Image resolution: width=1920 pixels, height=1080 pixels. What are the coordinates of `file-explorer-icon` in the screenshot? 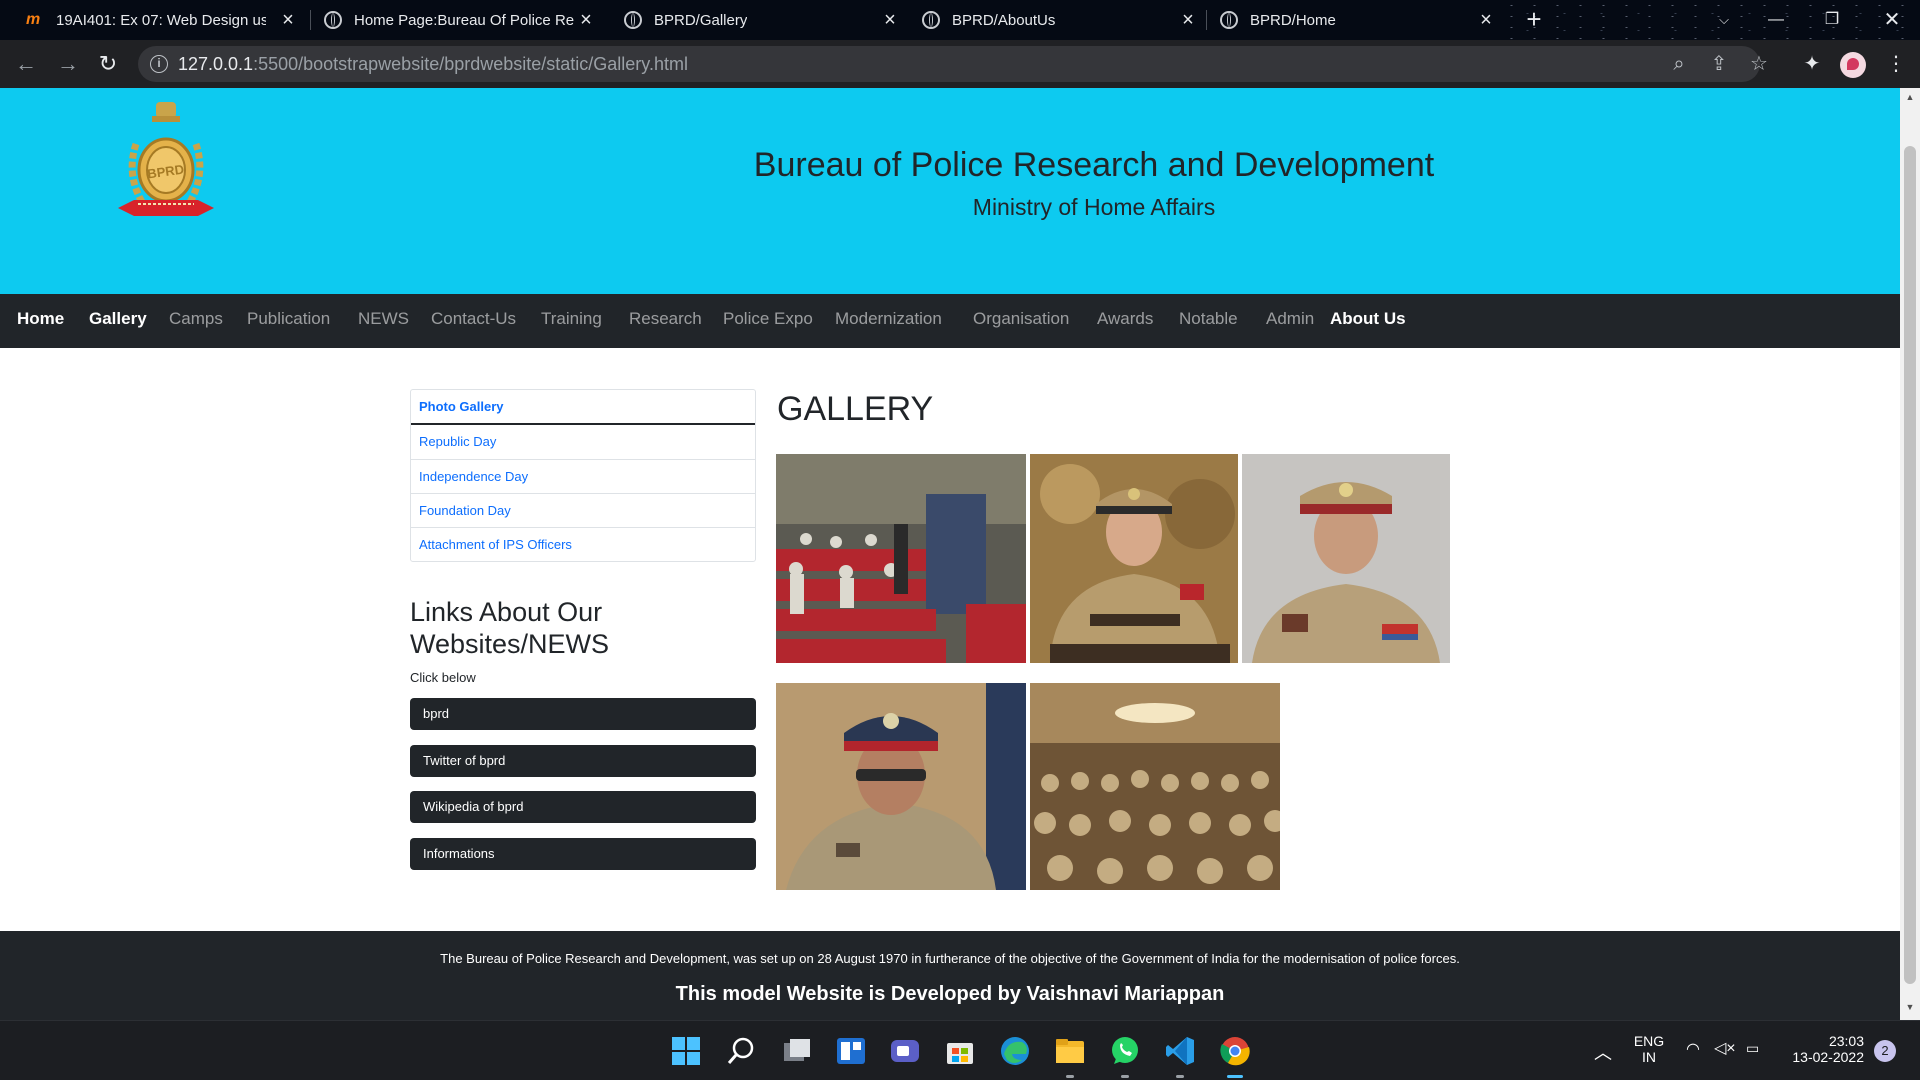 It's located at (1070, 1051).